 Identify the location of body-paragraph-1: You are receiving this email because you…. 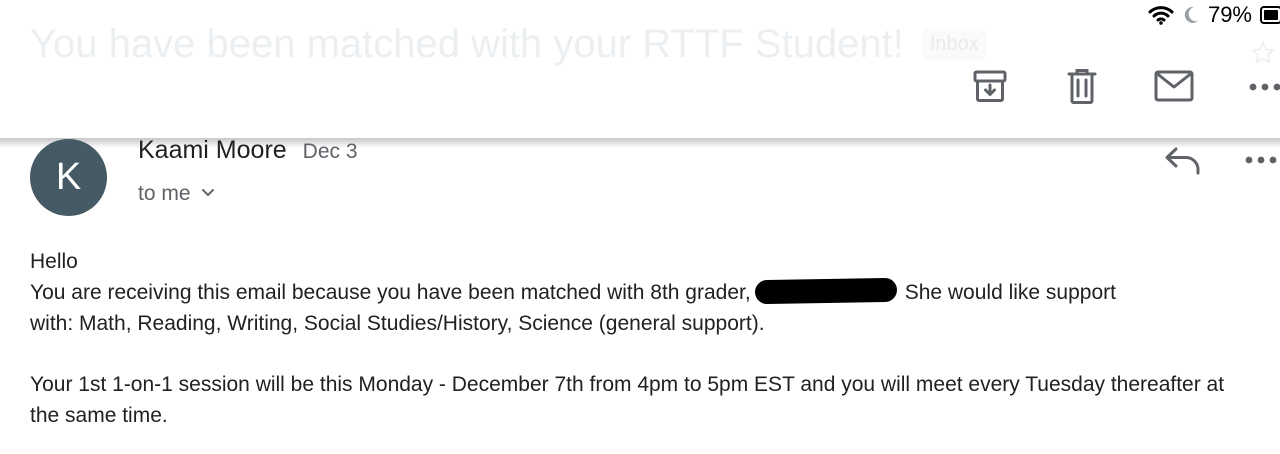
(642, 308).